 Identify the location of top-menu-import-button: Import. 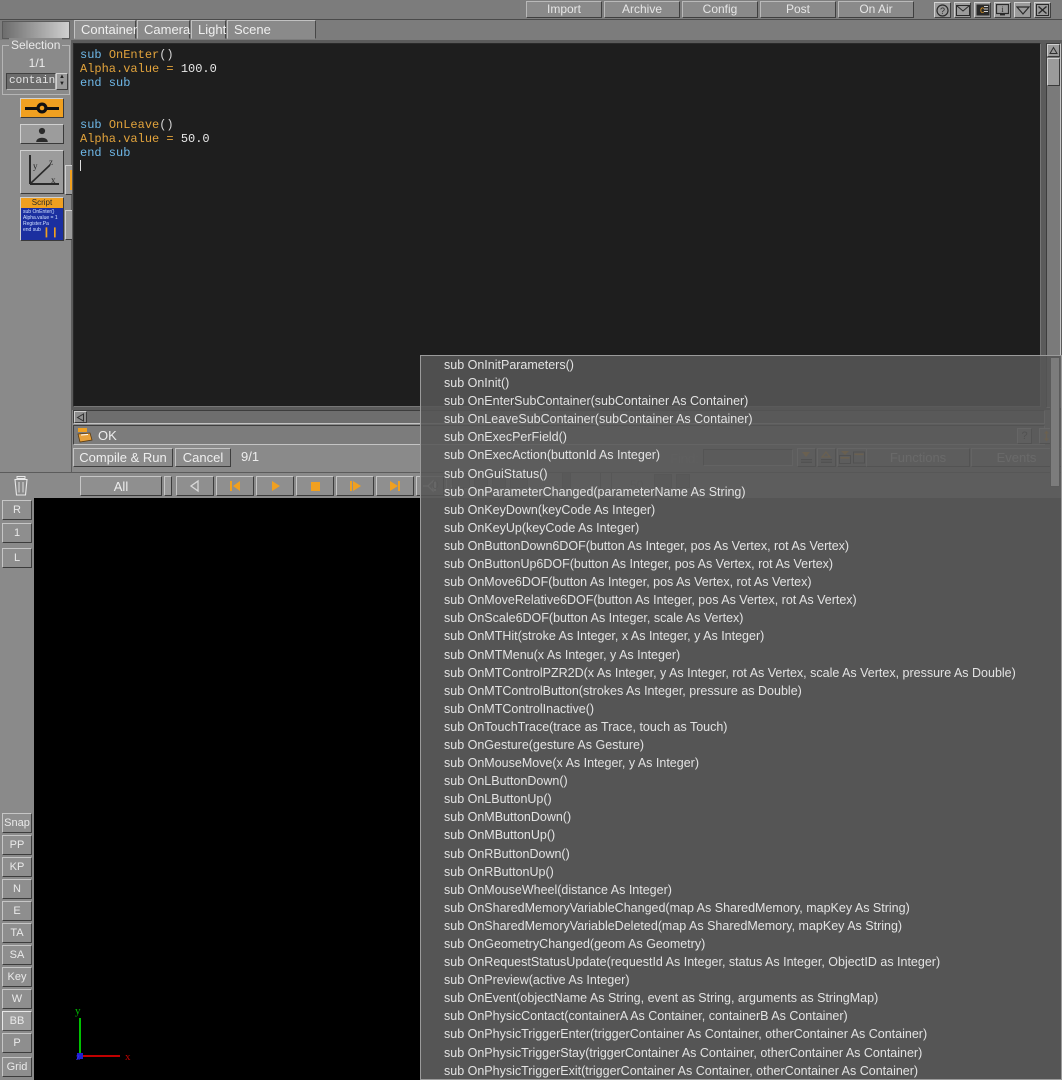
(564, 9).